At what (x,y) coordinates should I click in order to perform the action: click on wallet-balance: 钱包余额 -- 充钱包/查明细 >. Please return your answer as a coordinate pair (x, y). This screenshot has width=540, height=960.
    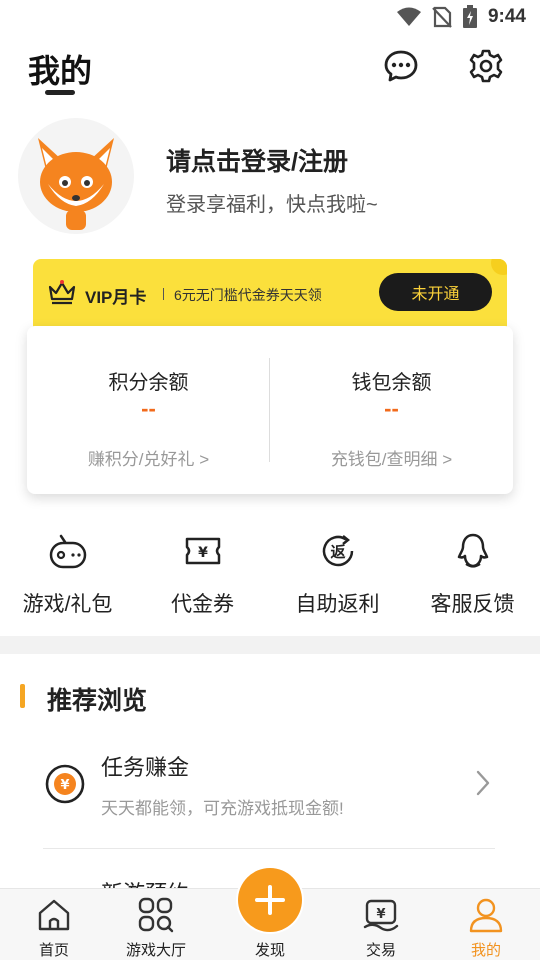
    Looking at the image, I should click on (391, 410).